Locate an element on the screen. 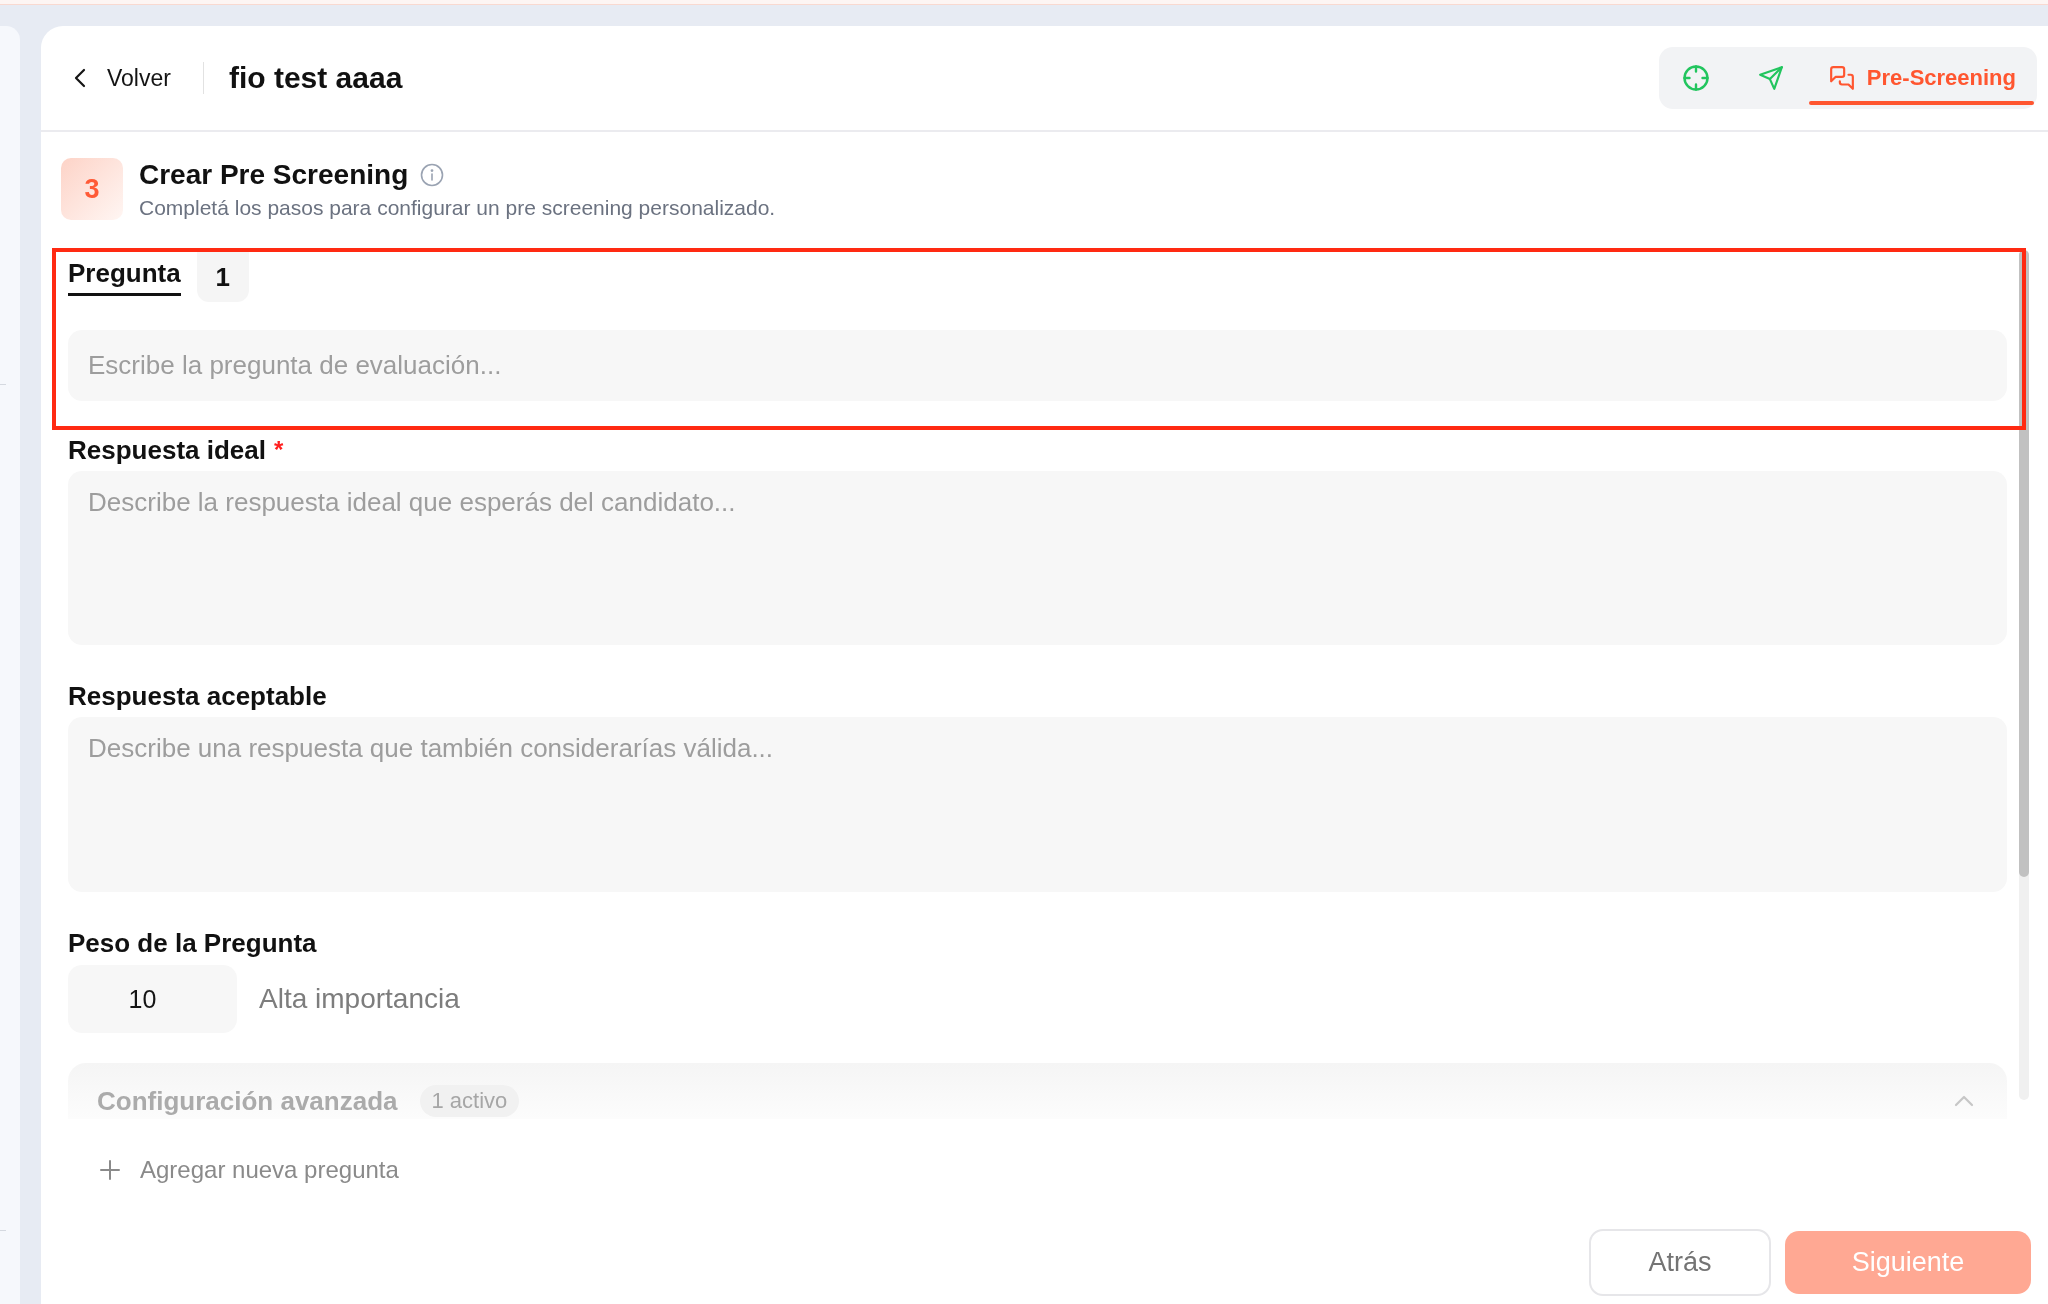  question-tab: 1 is located at coordinates (222, 277).